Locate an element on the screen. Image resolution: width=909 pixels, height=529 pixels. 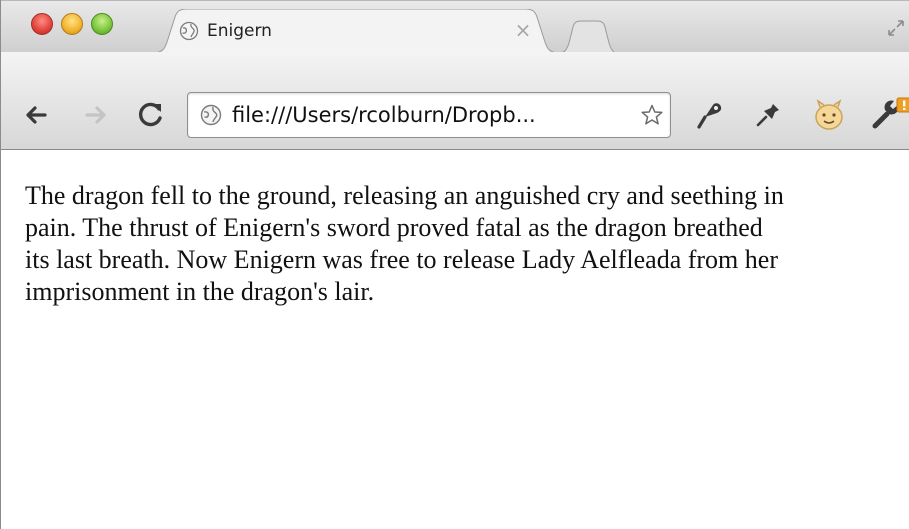
forward-arrow-icon is located at coordinates (96, 115).